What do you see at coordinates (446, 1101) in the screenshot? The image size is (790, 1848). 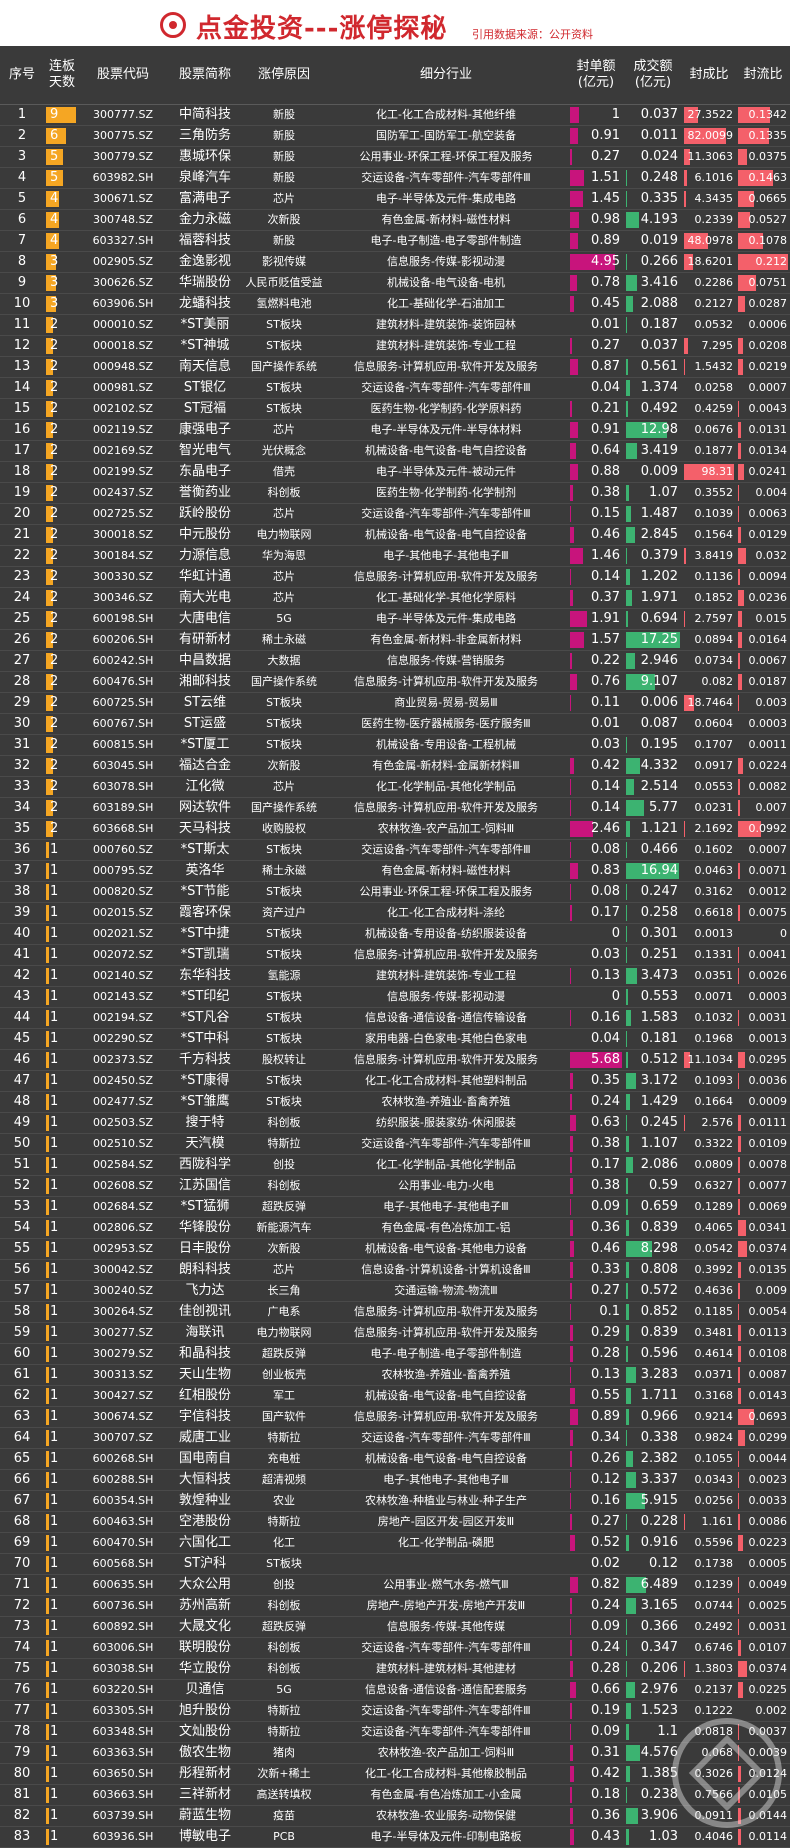 I see `industry: 农林牧渔-养殖业-畜禽养殖` at bounding box center [446, 1101].